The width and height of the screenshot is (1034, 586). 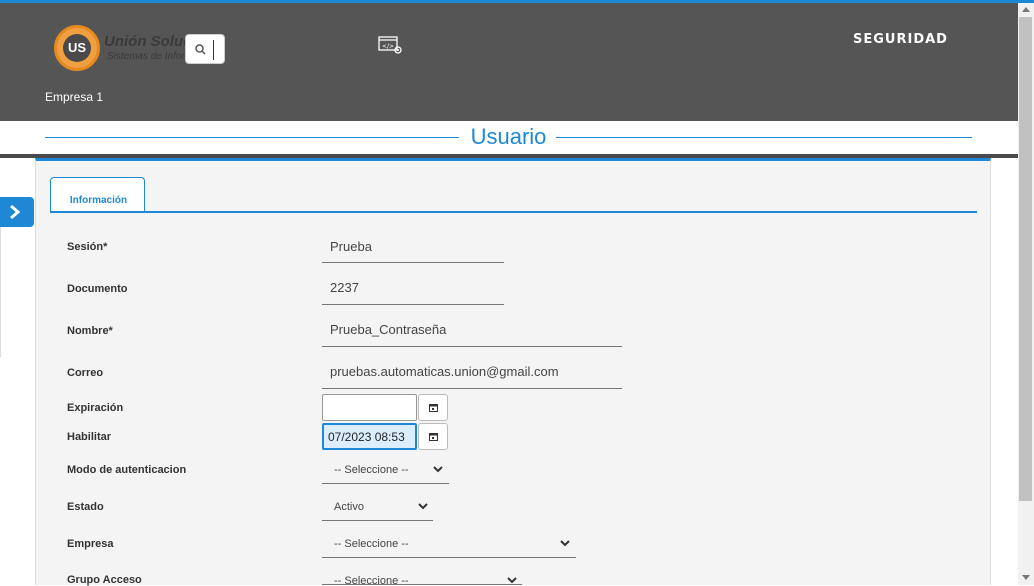 I want to click on tab-underline, so click(x=513, y=212).